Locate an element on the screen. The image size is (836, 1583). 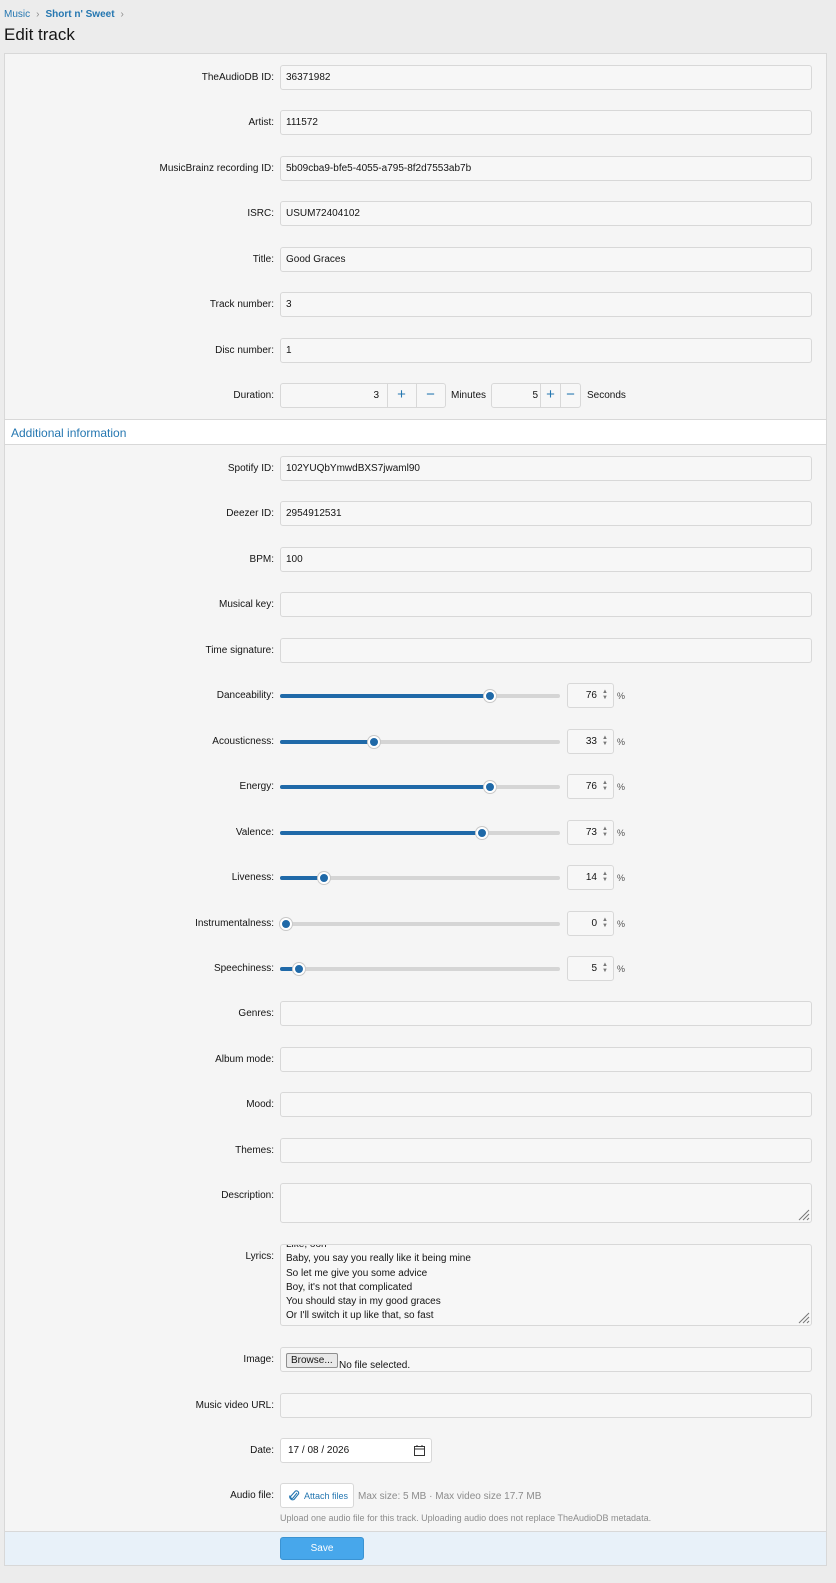
minutes-increment-button: + is located at coordinates (401, 395).